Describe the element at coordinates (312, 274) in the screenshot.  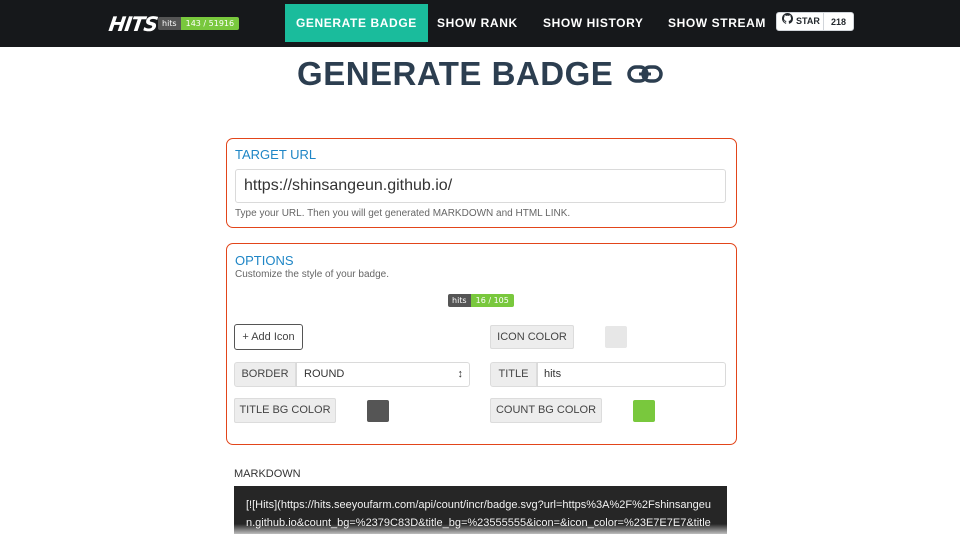
I see `options-subtitle: Customize the style of your badge.` at that location.